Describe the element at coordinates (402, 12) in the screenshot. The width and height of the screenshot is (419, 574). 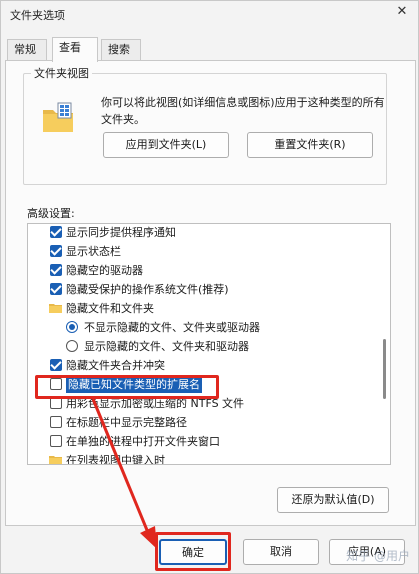
I see `close-icon: ✕` at that location.